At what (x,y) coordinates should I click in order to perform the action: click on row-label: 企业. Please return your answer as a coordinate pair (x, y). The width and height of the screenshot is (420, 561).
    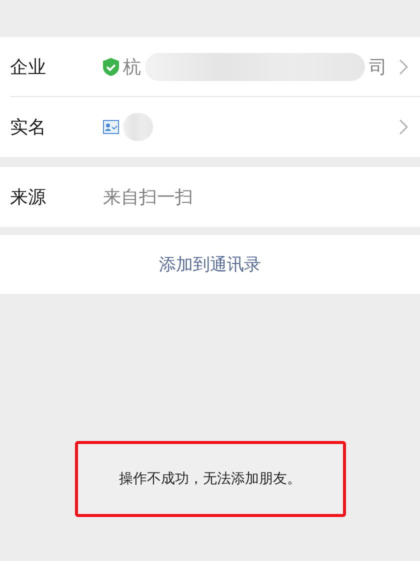
    Looking at the image, I should click on (28, 67).